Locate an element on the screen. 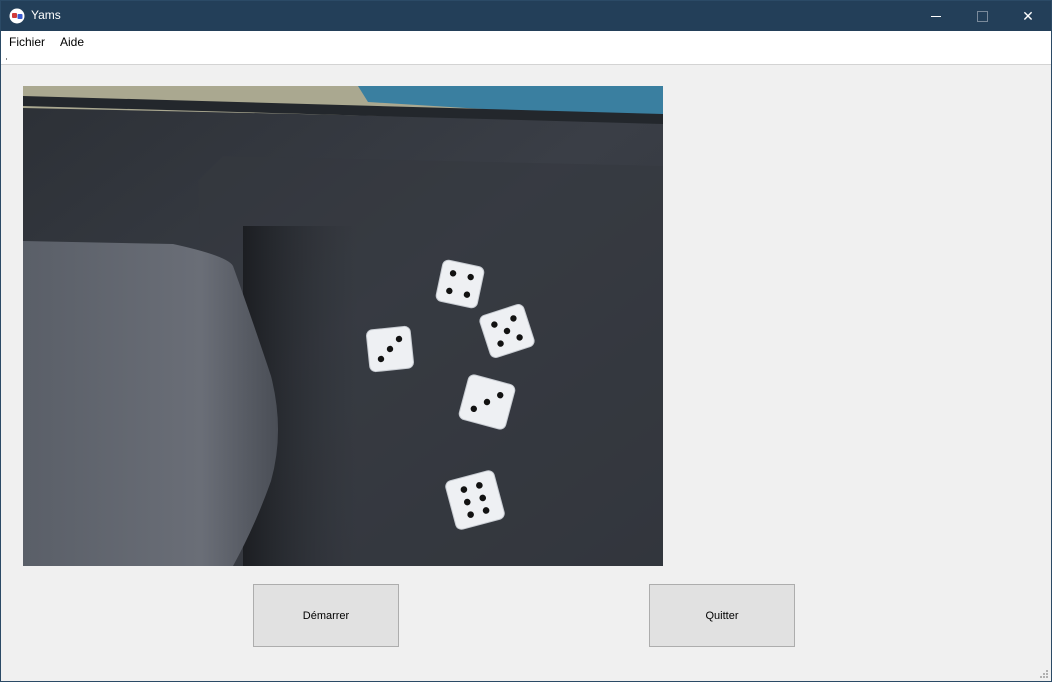 This screenshot has width=1052, height=682. die-3-left is located at coordinates (390, 349).